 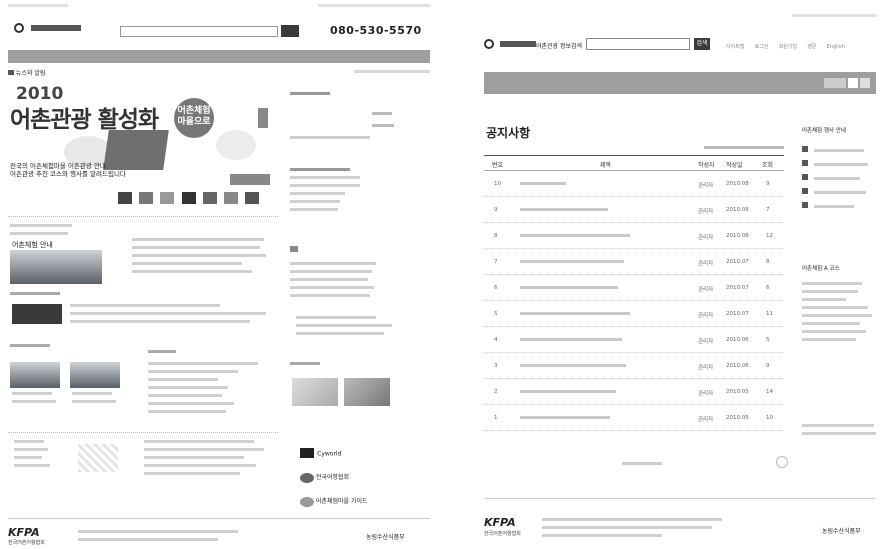 I want to click on top-utility-links-right, so click(x=374, y=5).